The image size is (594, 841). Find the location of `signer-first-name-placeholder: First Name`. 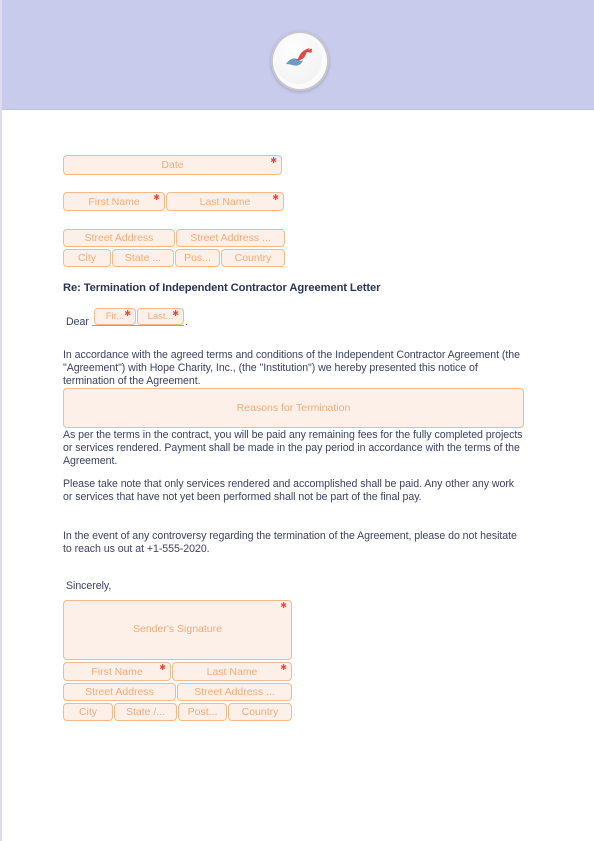

signer-first-name-placeholder: First Name is located at coordinates (117, 671).